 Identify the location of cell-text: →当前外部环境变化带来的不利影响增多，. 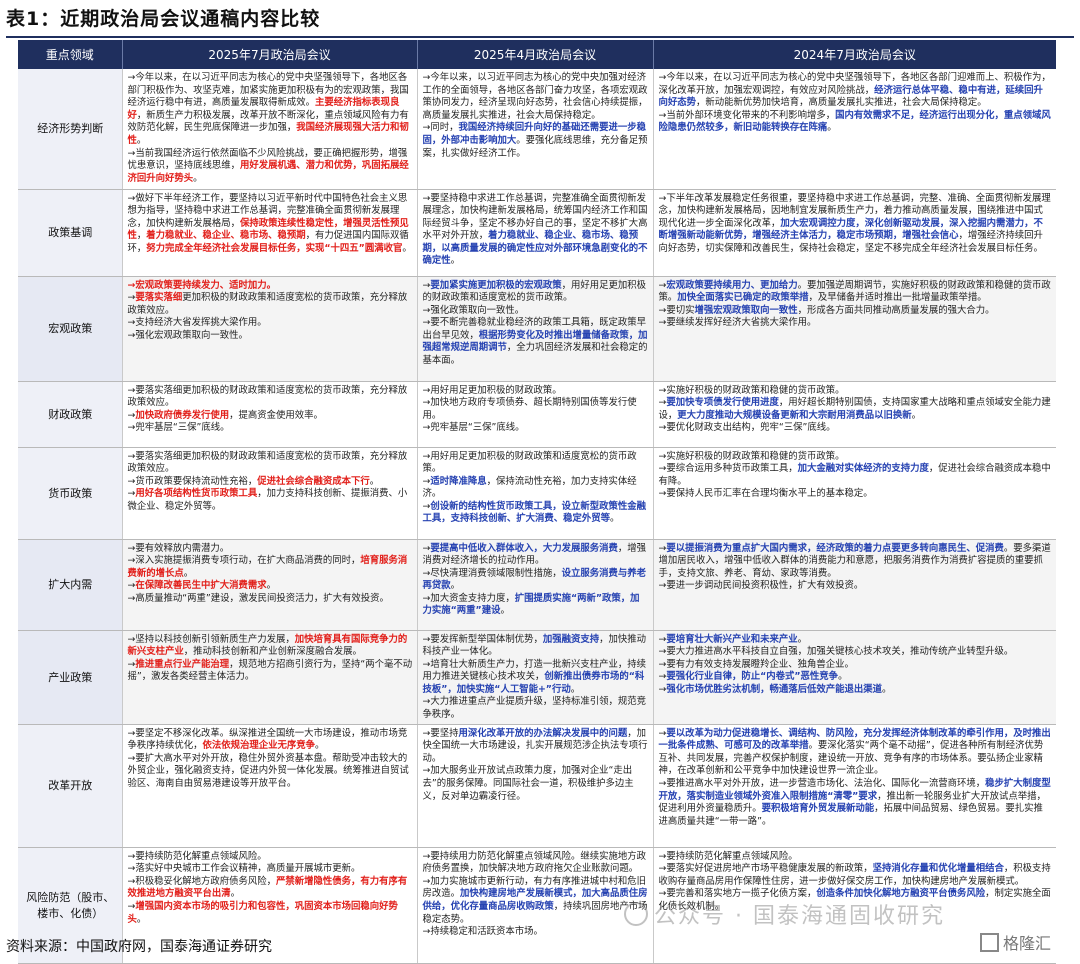
(747, 115).